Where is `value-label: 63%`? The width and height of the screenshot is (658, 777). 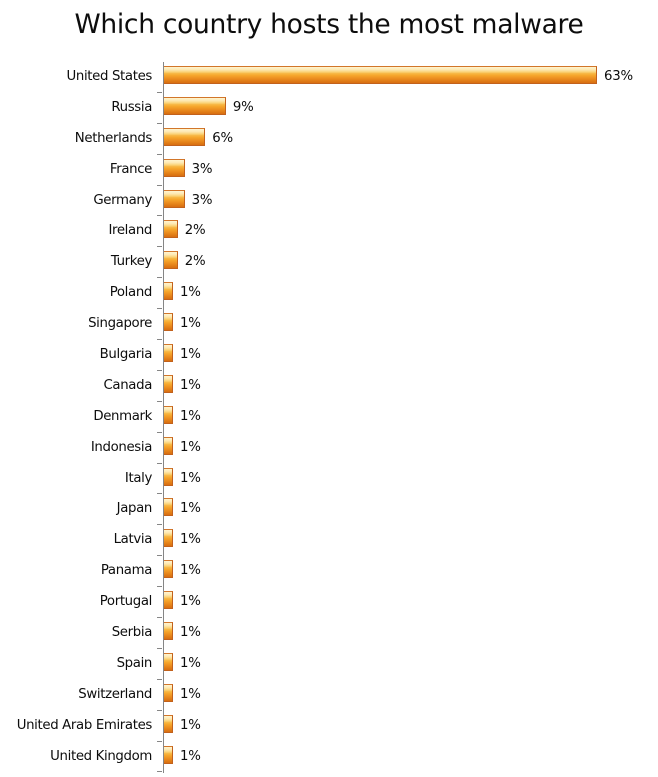
value-label: 63% is located at coordinates (618, 76).